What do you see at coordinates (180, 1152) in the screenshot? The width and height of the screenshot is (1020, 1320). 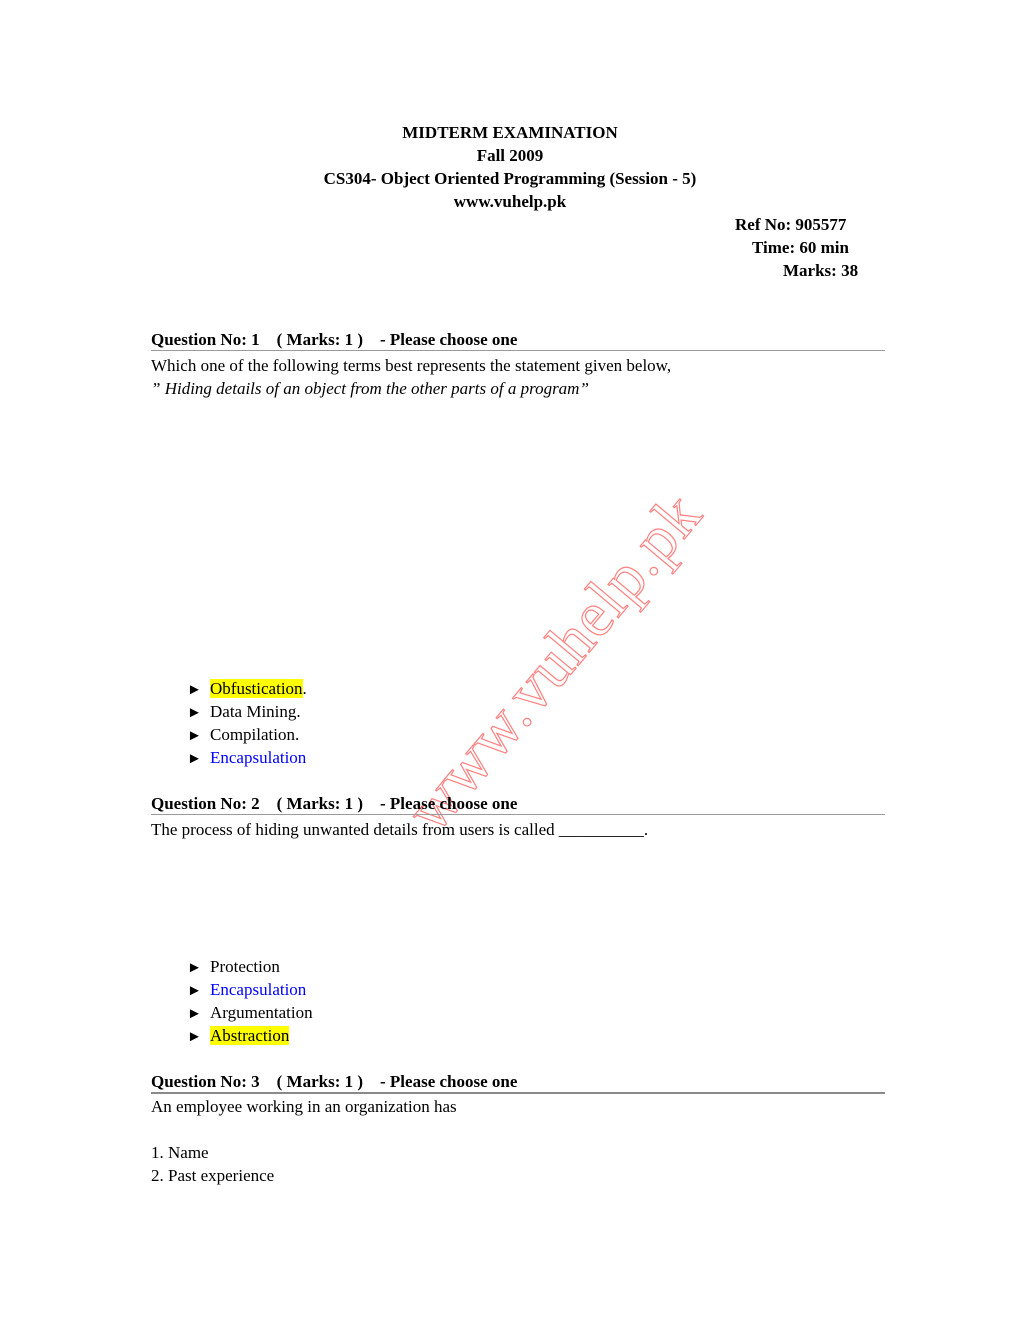 I see `question-3-item-1: 1. Name` at bounding box center [180, 1152].